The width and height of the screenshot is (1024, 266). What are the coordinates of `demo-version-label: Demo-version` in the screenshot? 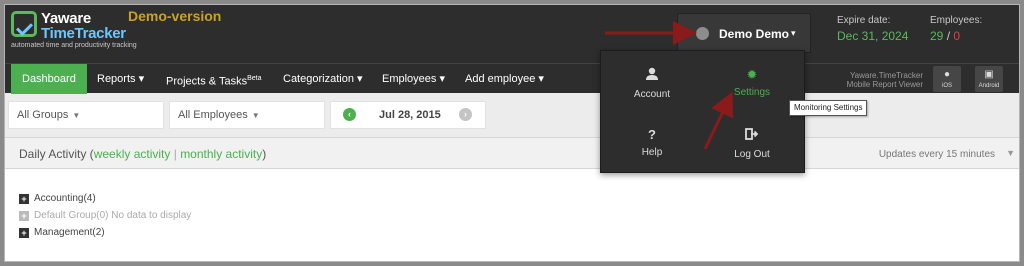 It's located at (175, 16).